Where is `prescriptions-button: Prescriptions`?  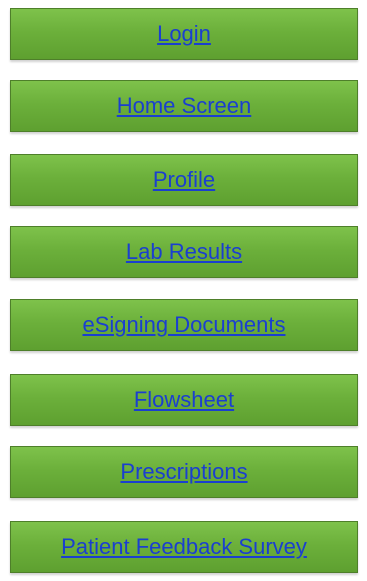
prescriptions-button: Prescriptions is located at coordinates (184, 472).